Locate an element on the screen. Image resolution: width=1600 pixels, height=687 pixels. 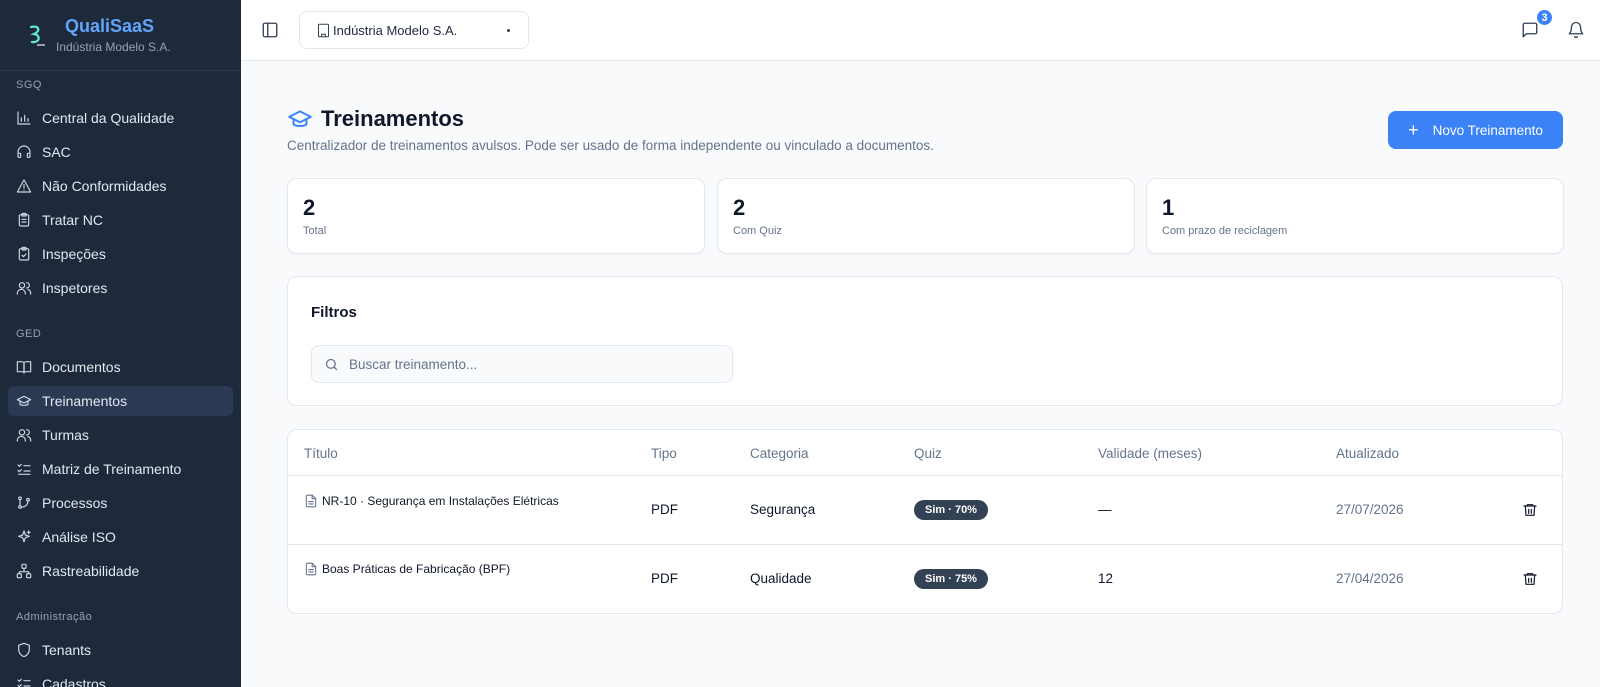
headphones-icon is located at coordinates (24, 152).